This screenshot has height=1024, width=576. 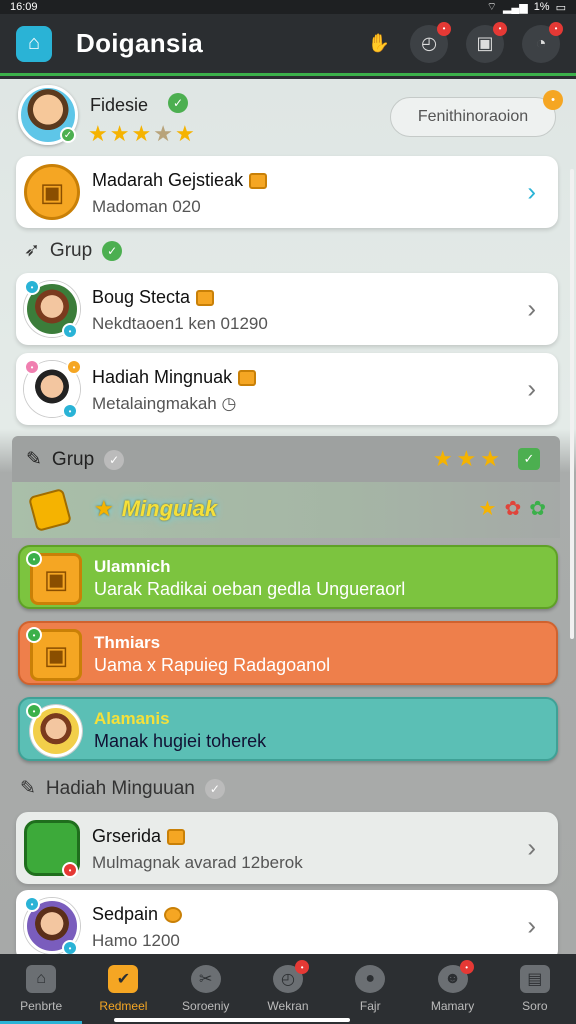 What do you see at coordinates (123, 1006) in the screenshot?
I see `nav-label: Redmeel` at bounding box center [123, 1006].